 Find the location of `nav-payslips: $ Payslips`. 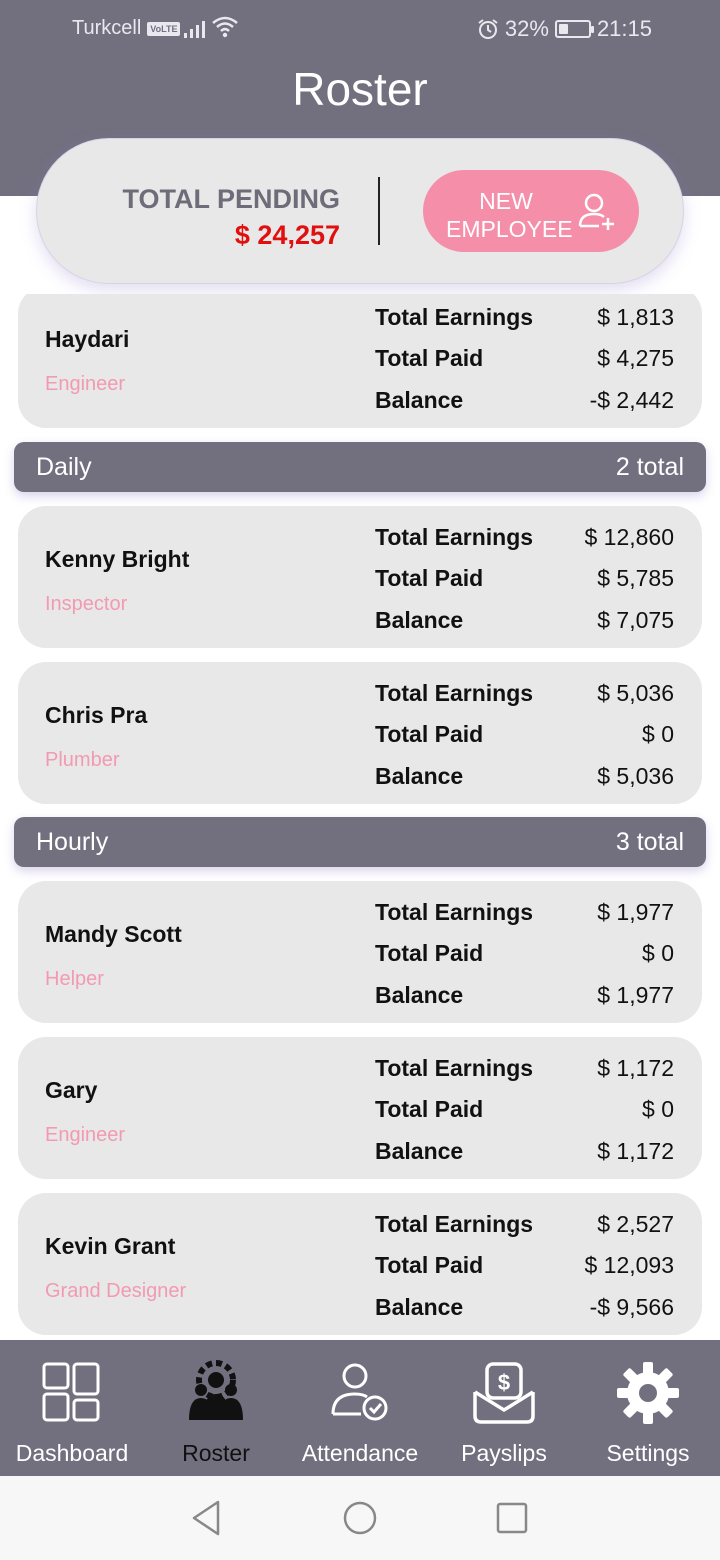

nav-payslips: $ Payslips is located at coordinates (504, 1408).